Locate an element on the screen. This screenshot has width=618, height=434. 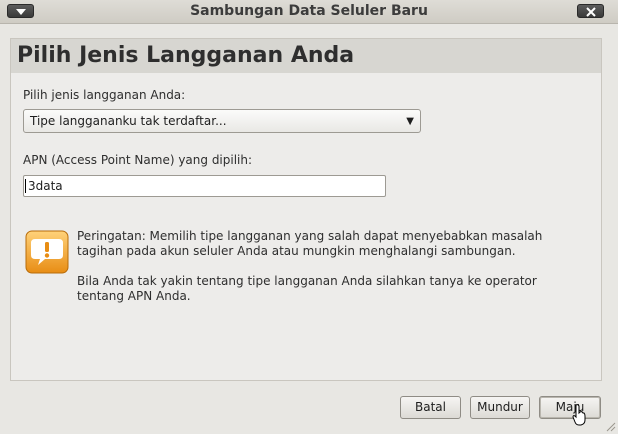
close-icon is located at coordinates (591, 12).